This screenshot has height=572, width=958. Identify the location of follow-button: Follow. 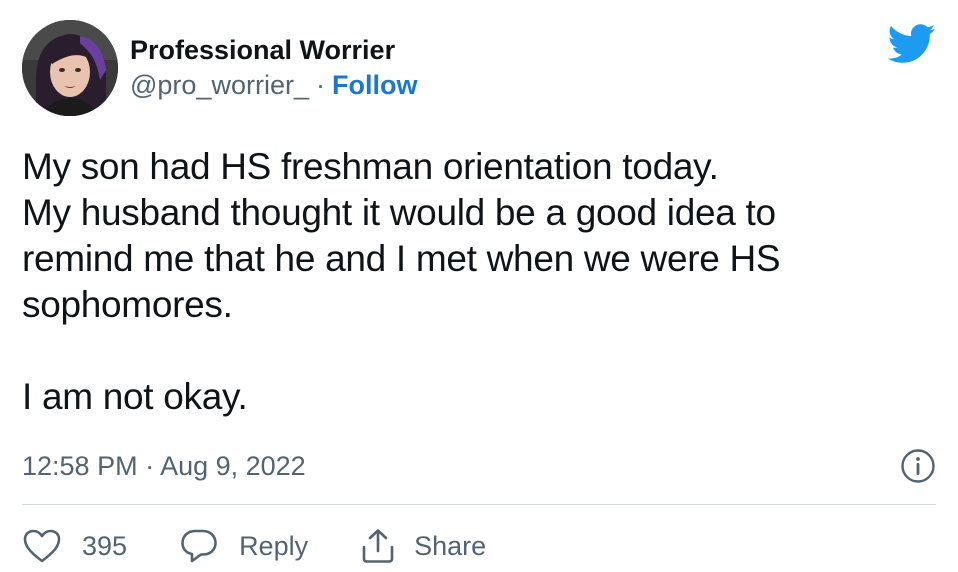
(374, 85).